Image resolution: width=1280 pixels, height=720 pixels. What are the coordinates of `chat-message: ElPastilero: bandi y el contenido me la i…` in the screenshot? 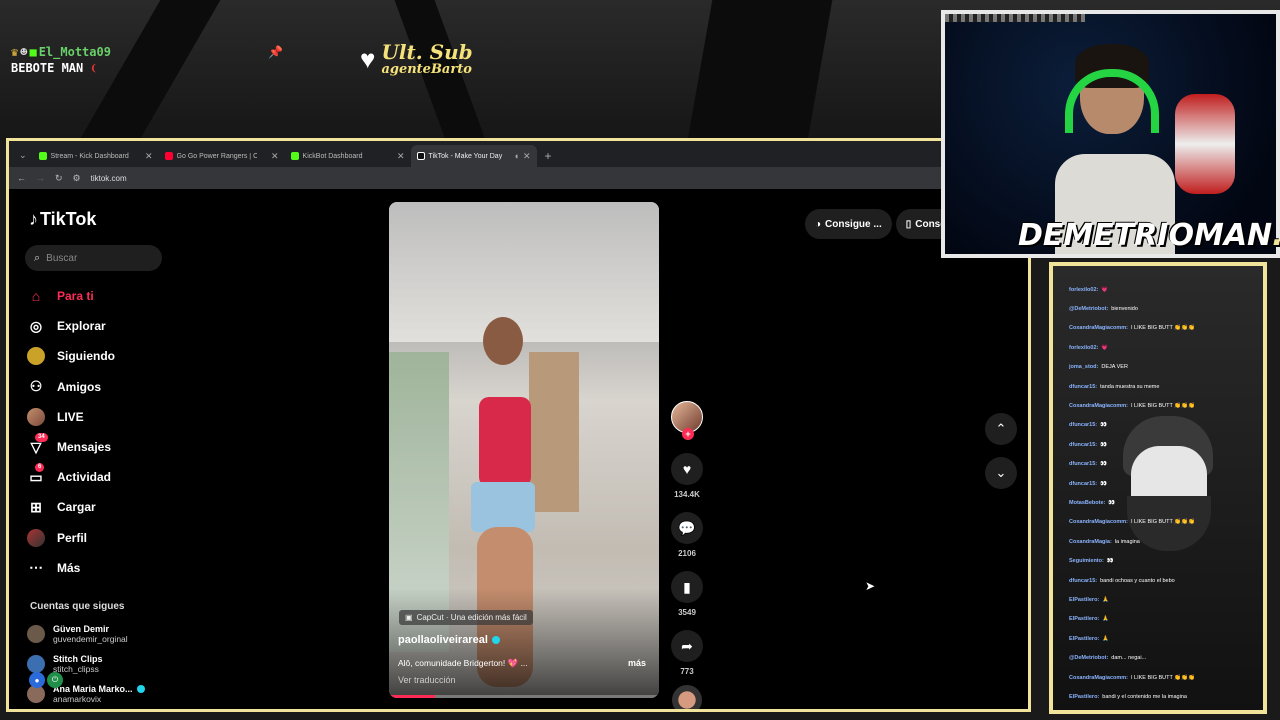 It's located at (1164, 696).